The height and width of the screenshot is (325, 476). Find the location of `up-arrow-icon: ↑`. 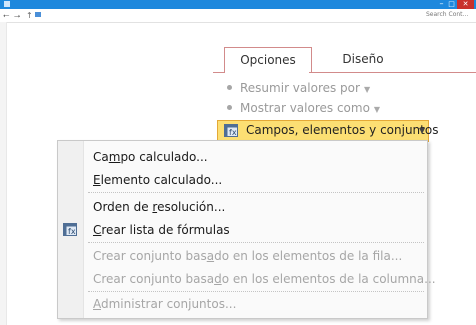

up-arrow-icon: ↑ is located at coordinates (29, 15).